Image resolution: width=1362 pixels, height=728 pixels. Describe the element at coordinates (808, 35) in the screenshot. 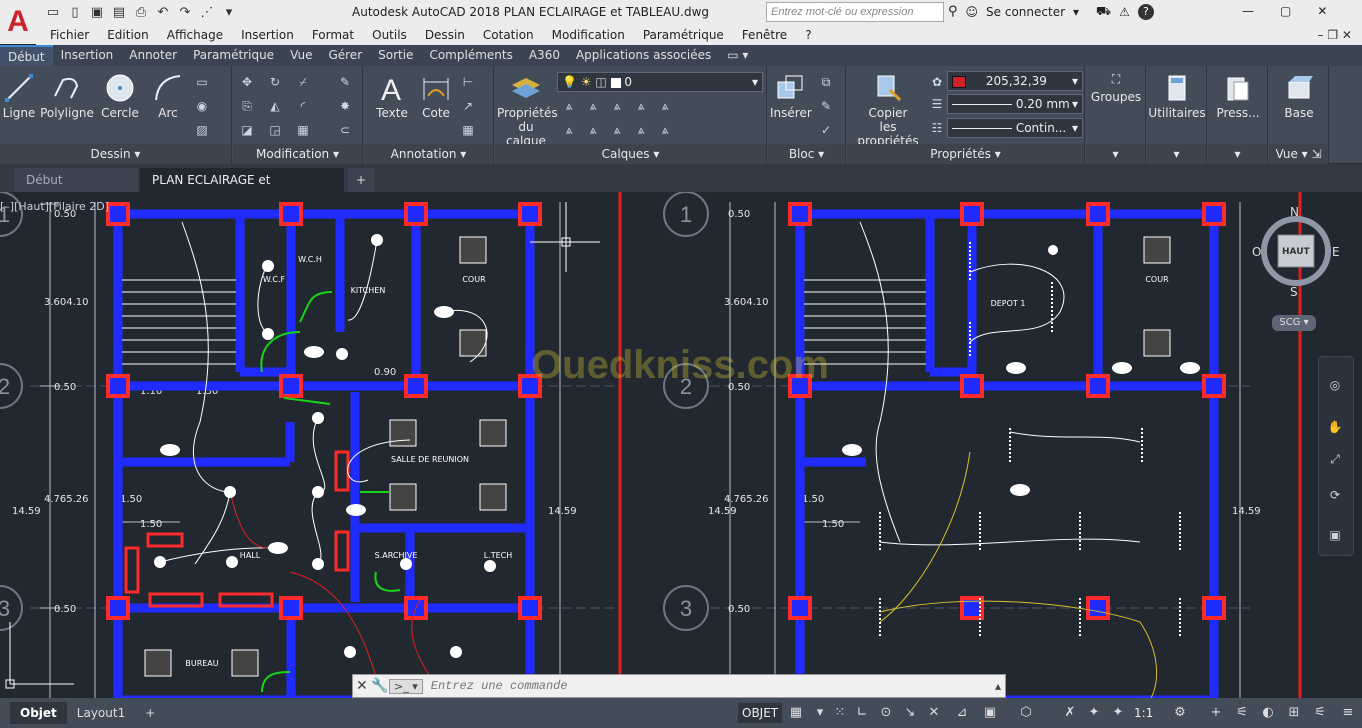

I see `menu-help: ?` at that location.